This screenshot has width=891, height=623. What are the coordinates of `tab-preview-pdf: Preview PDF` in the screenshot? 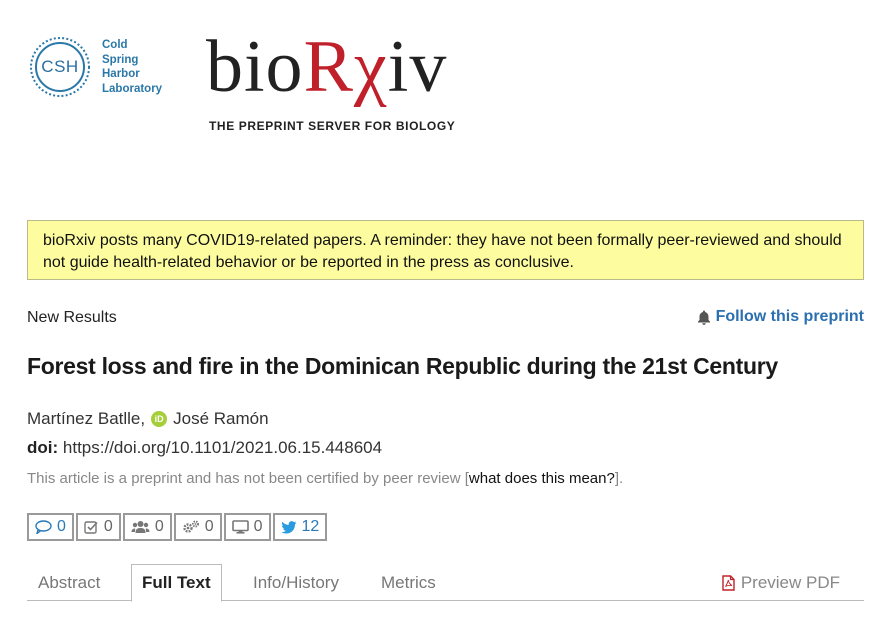 It's located at (781, 582).